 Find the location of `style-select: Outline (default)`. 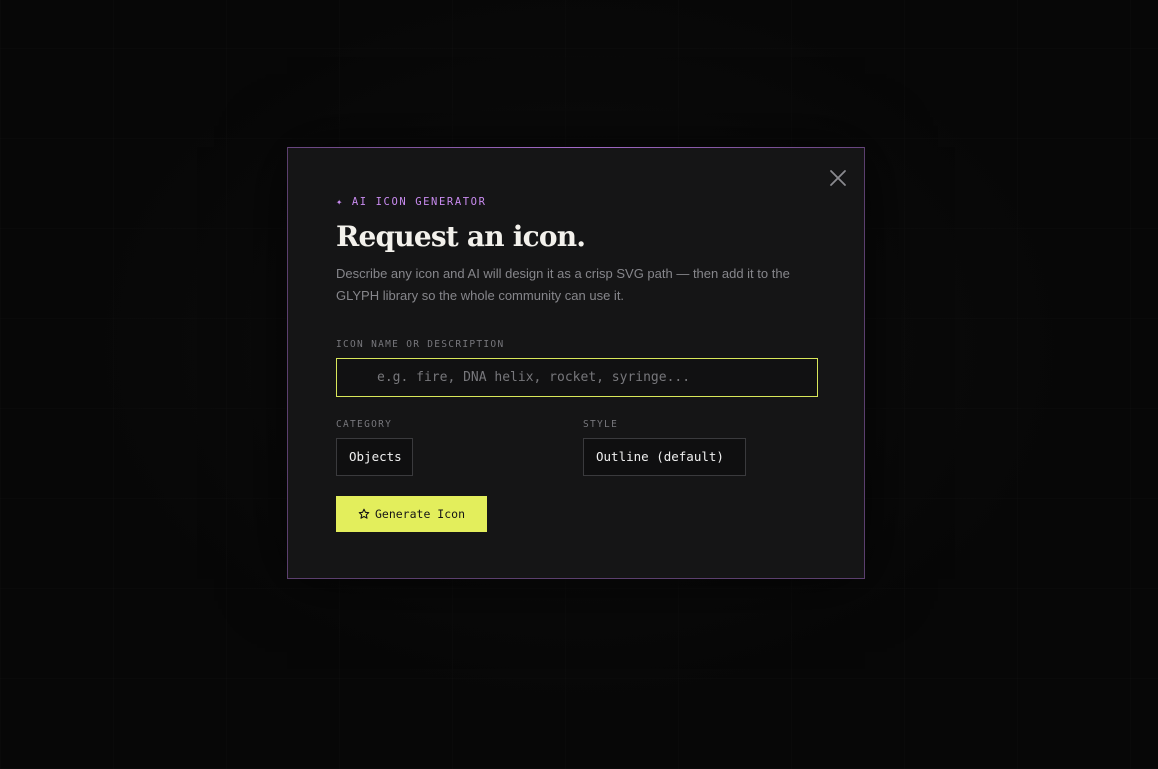

style-select: Outline (default) is located at coordinates (664, 457).